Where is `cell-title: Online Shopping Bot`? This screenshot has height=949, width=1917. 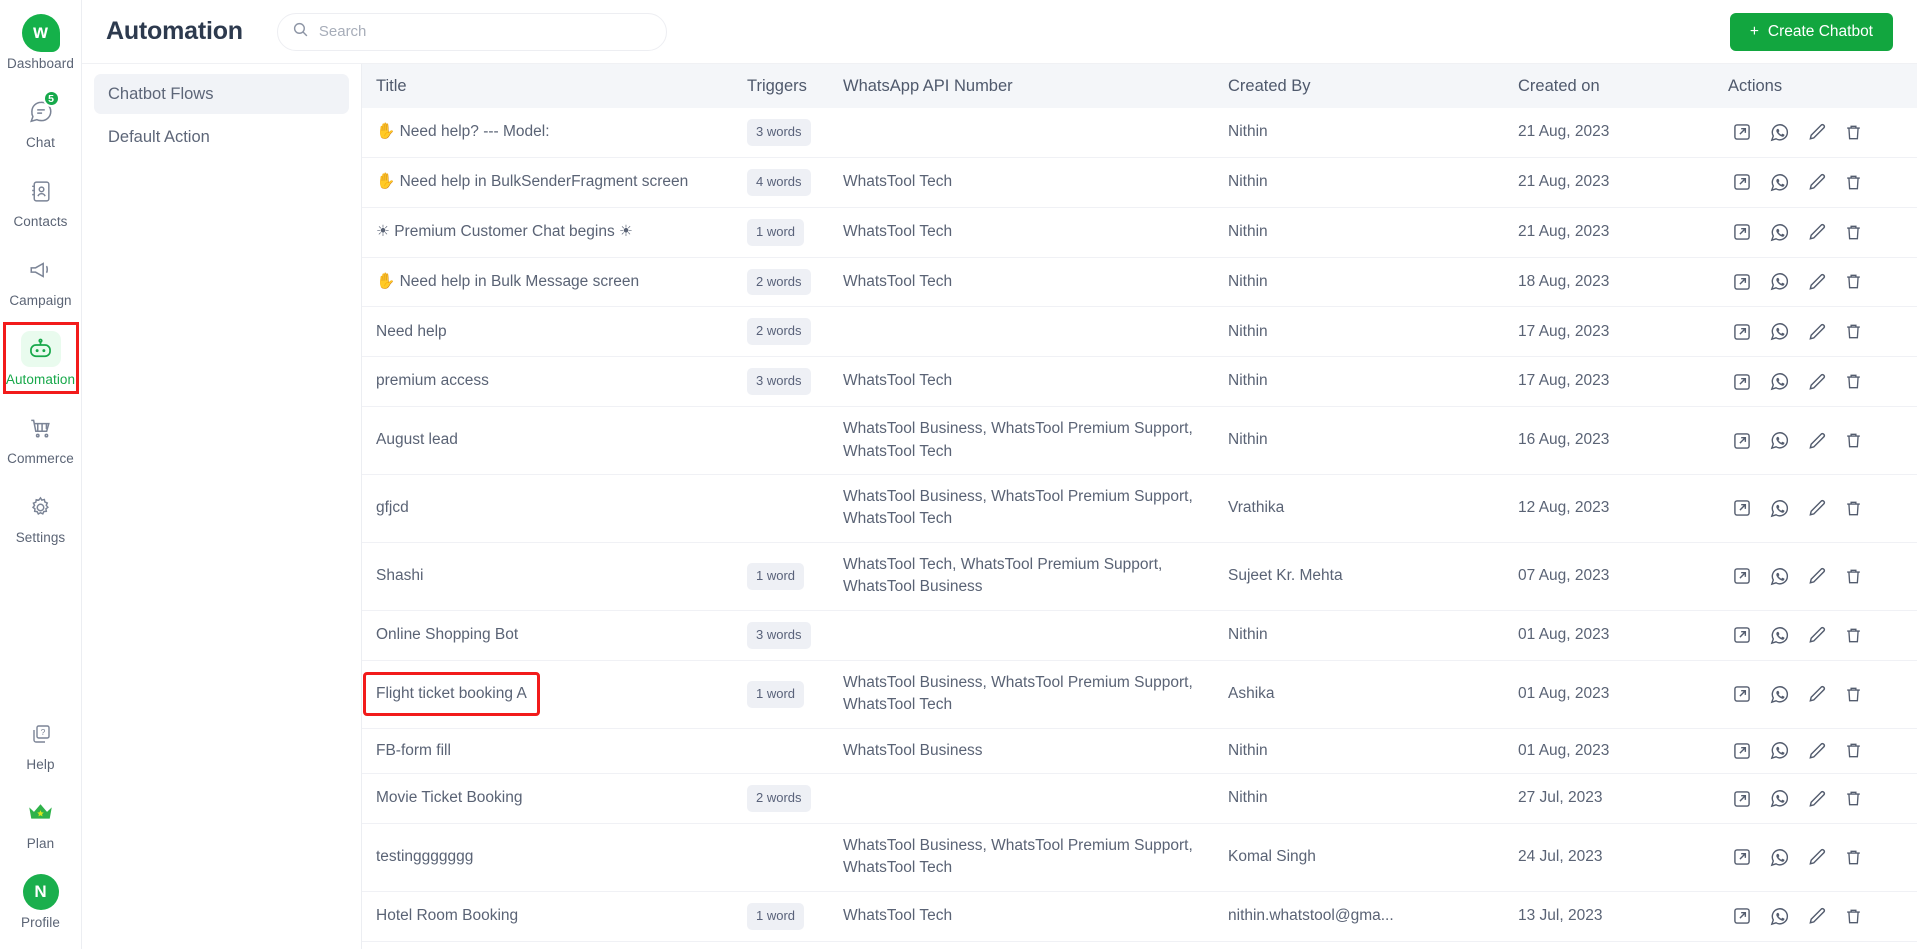 cell-title: Online Shopping Bot is located at coordinates (554, 635).